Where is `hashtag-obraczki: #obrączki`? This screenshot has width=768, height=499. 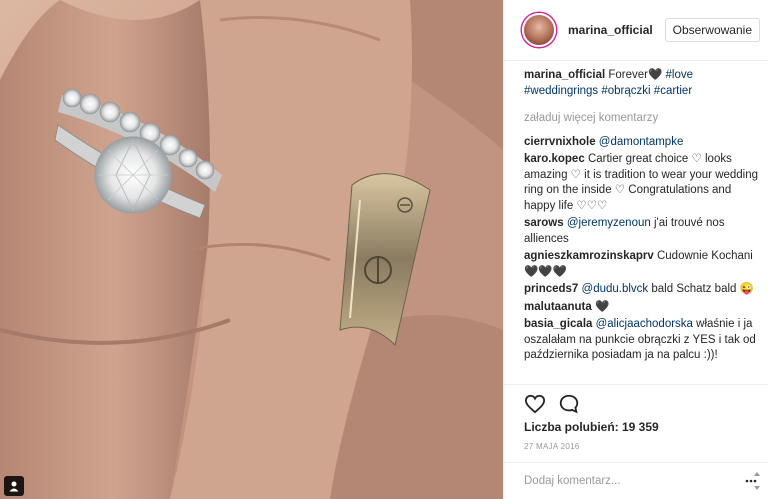
hashtag-obraczki: #obrączki is located at coordinates (625, 91).